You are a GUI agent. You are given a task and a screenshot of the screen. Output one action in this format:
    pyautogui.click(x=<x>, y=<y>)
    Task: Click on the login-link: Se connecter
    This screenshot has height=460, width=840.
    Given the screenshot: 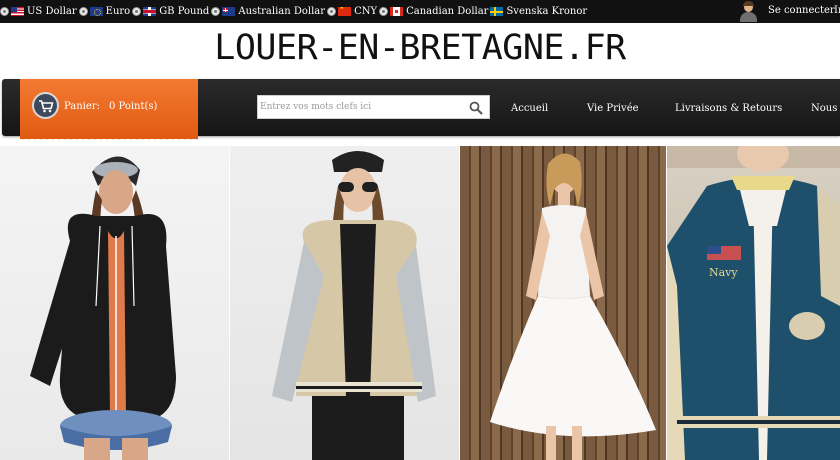 What is the action you would take?
    pyautogui.click(x=801, y=10)
    